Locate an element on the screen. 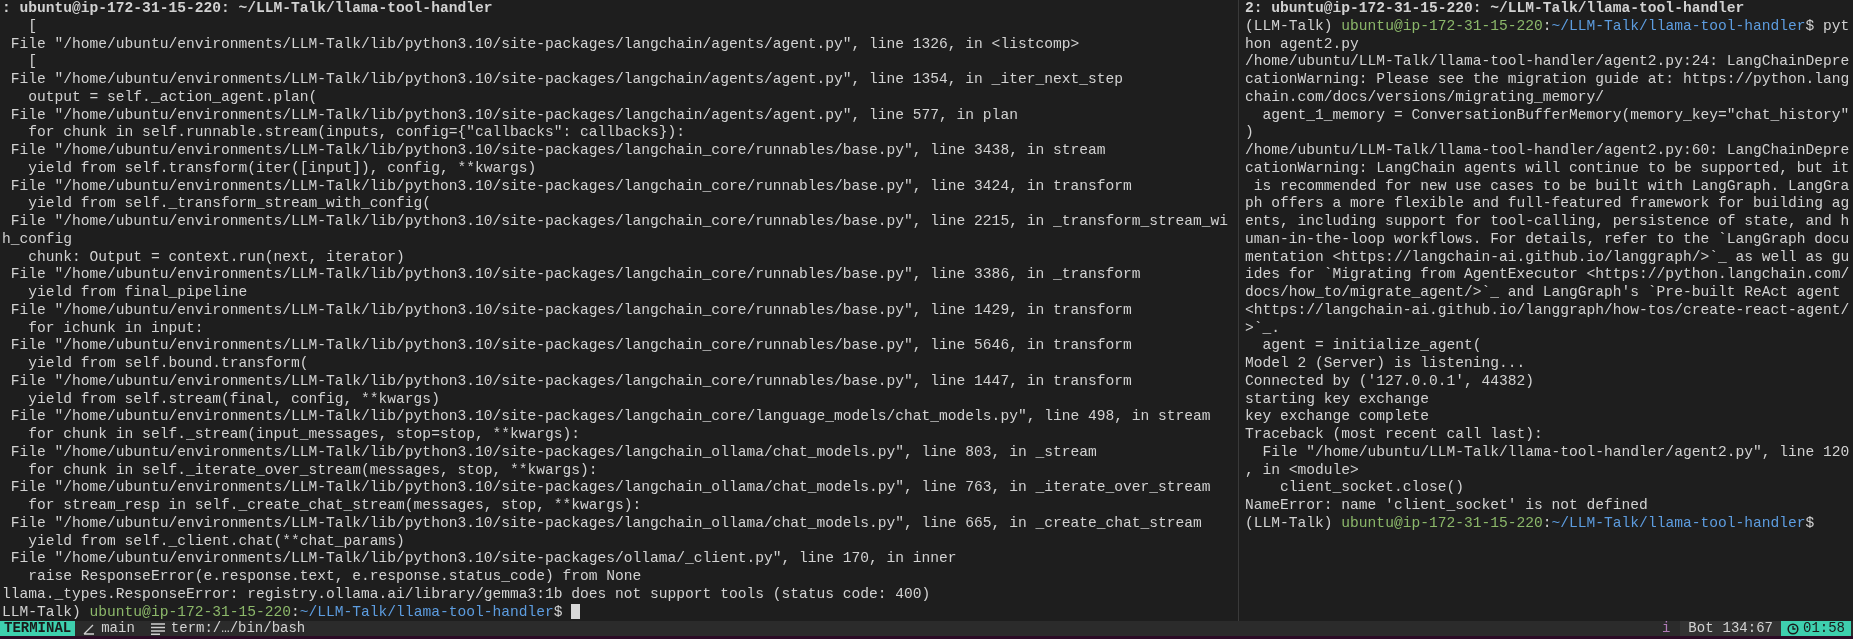  prompt-line: (LLM-Talk) ubuntu@ip-172-31-15-220:~/LLM-Talk/llama-tool-handler$ is located at coordinates (1530, 523).